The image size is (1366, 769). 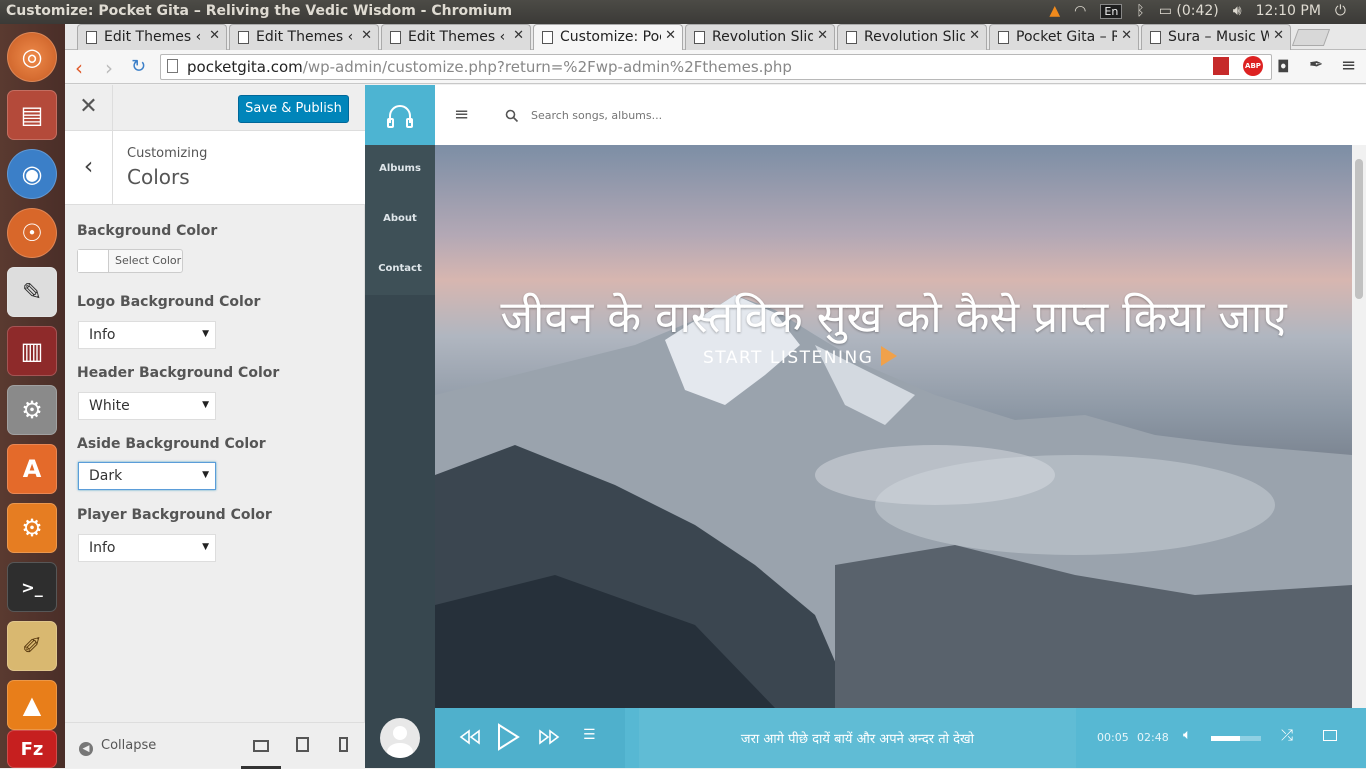 I want to click on nav-contact: Contact, so click(x=400, y=268).